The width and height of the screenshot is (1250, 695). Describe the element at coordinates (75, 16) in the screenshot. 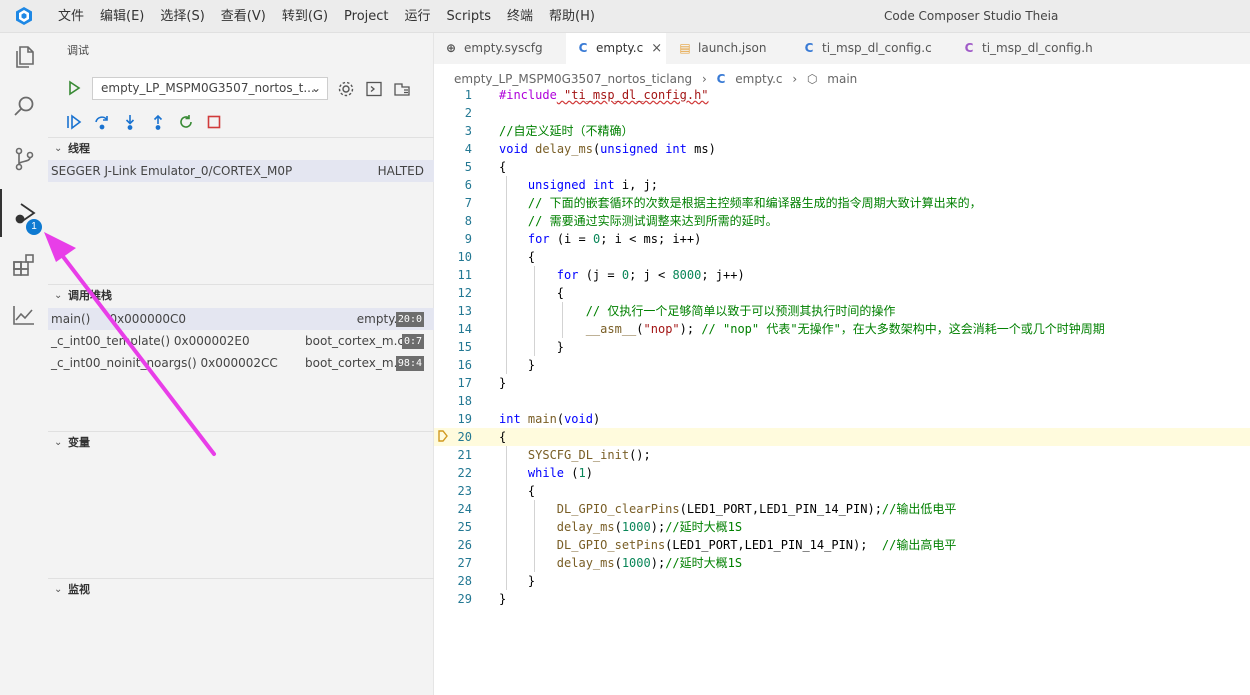

I see `menu-item: 文件` at that location.